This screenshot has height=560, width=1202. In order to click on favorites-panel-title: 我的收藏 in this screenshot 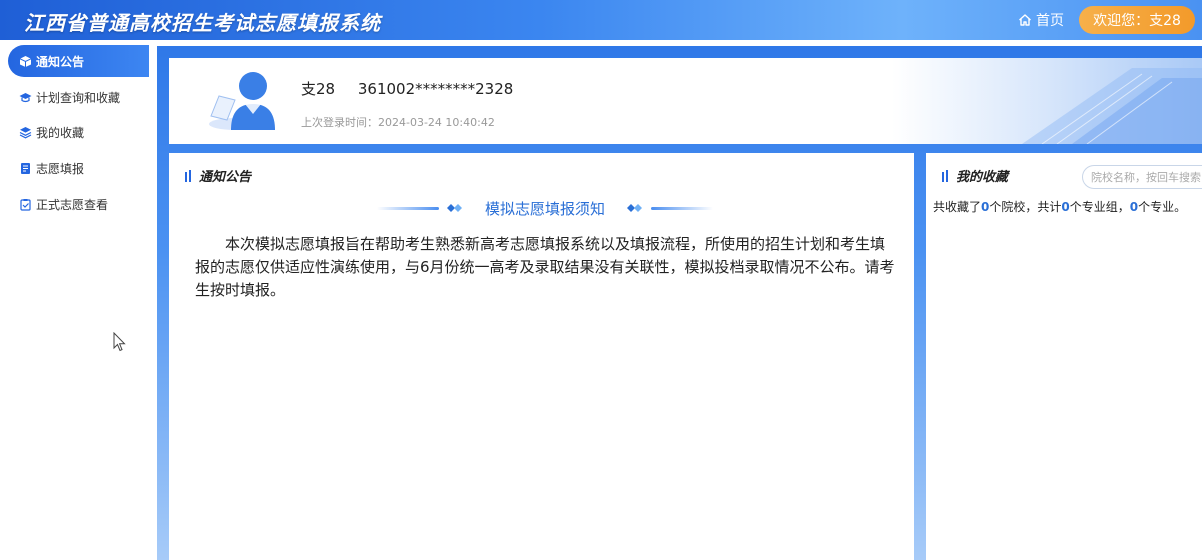, I will do `click(975, 175)`.